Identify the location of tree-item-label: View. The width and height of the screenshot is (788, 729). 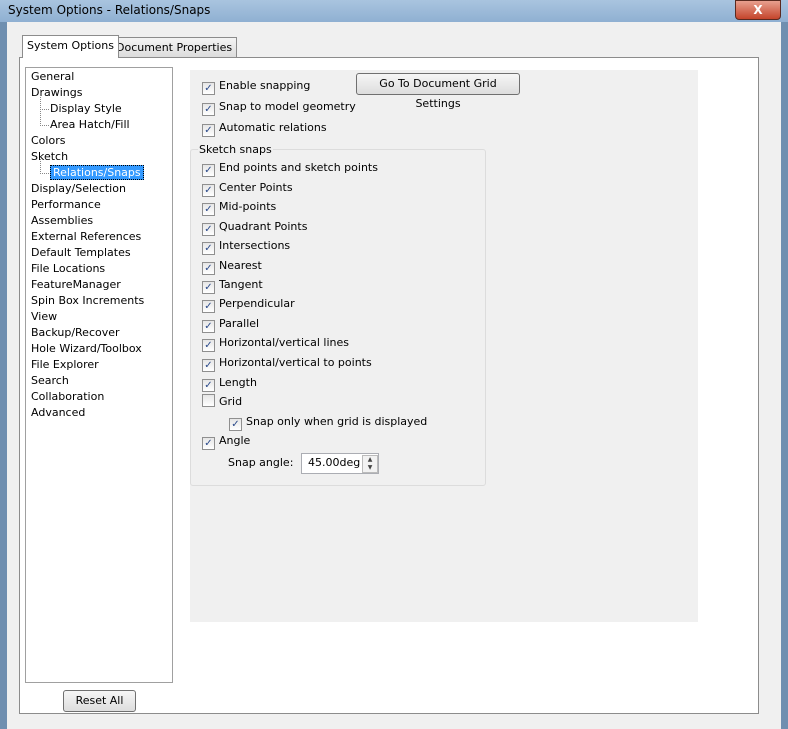
(44, 316).